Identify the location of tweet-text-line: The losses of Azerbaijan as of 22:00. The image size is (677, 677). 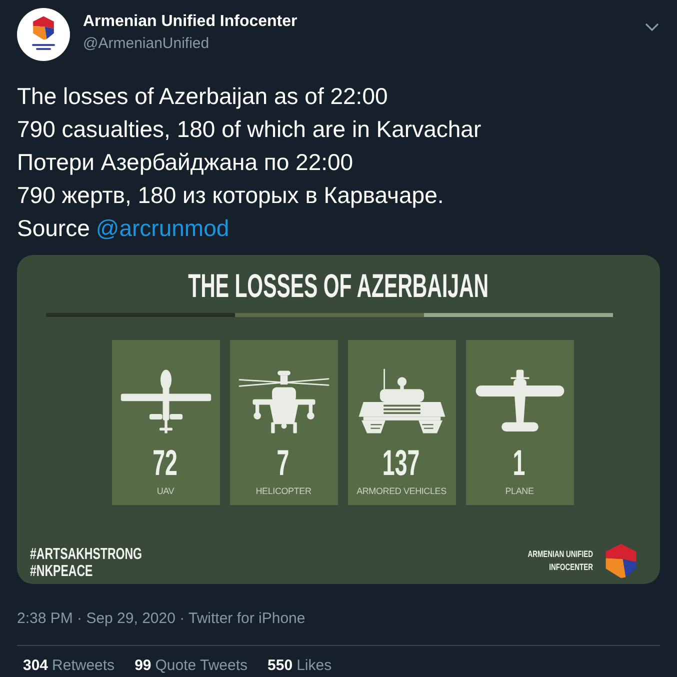
(203, 96).